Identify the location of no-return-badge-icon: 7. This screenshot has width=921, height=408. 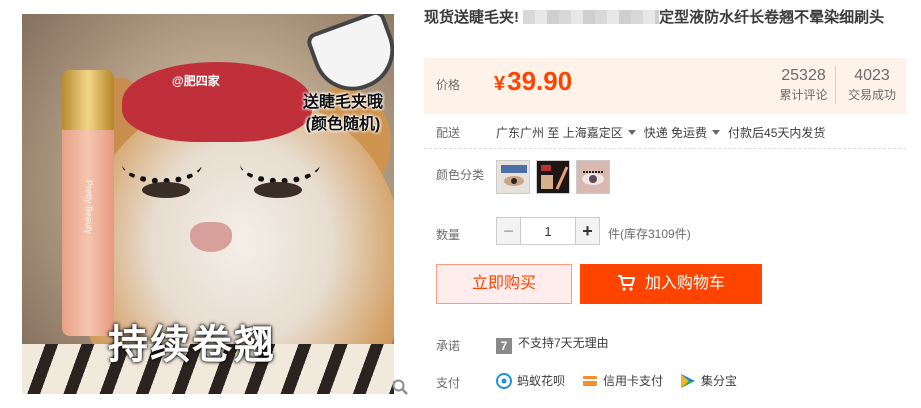
(504, 346).